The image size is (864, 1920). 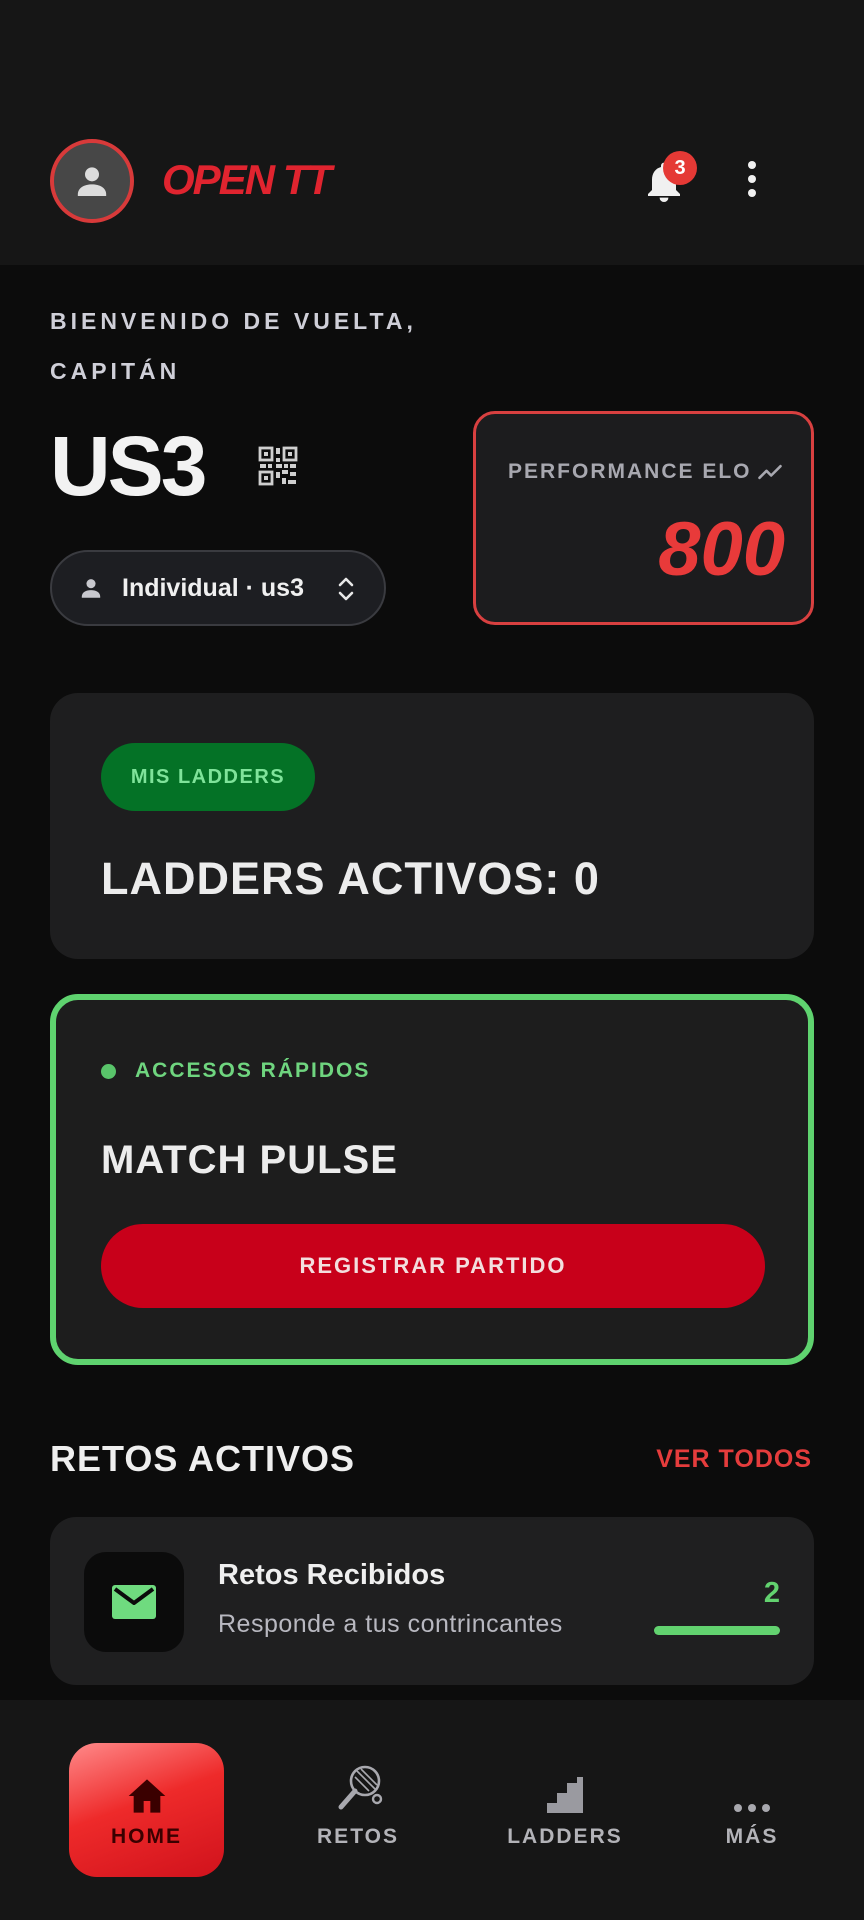 I want to click on unfold-icon, so click(x=346, y=589).